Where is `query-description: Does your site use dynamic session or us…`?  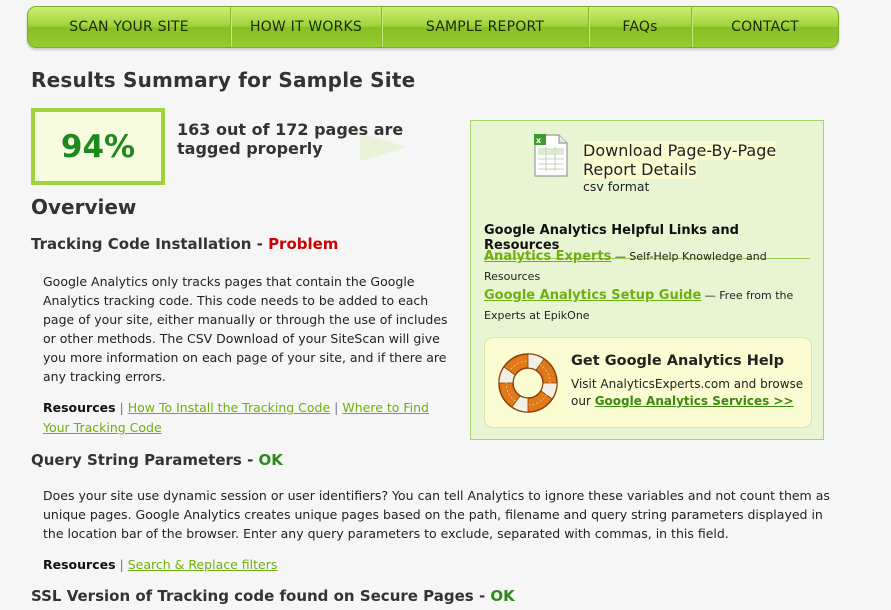 query-description: Does your site use dynamic session or us… is located at coordinates (436, 514).